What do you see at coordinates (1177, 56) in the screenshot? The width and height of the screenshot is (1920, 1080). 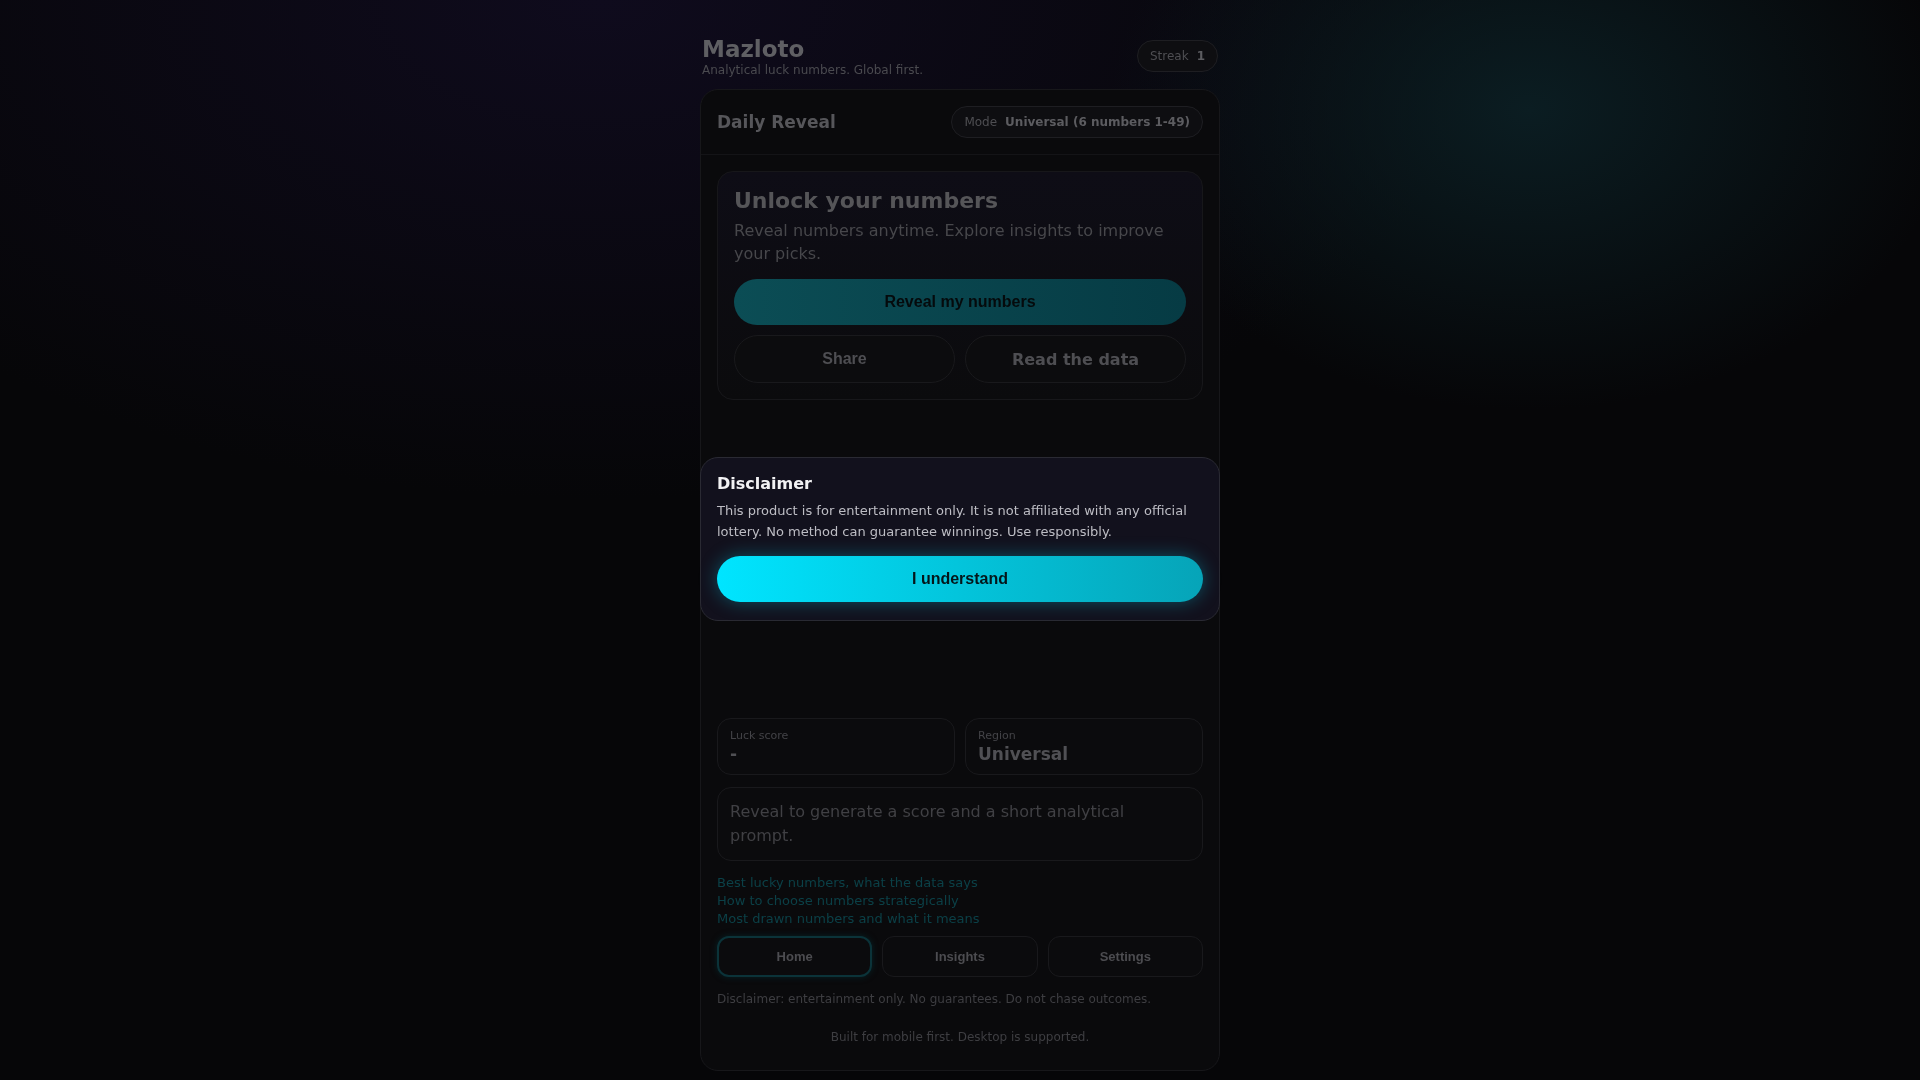 I see `streak-badge: Streak 1` at bounding box center [1177, 56].